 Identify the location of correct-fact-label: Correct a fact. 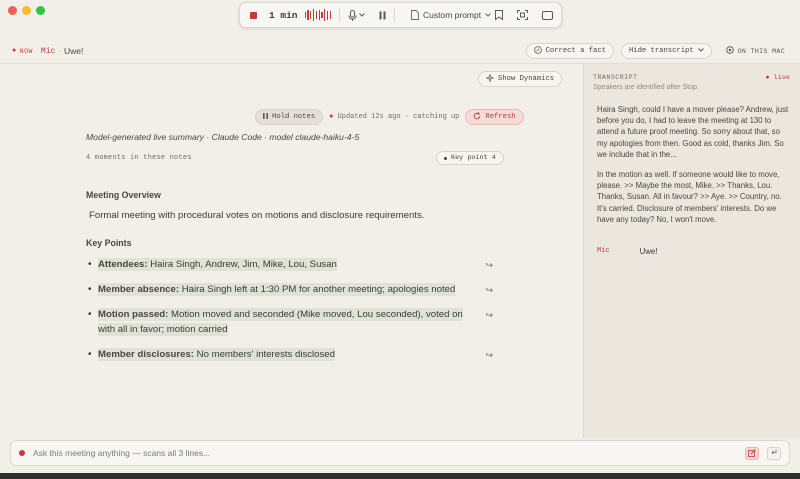
(575, 51).